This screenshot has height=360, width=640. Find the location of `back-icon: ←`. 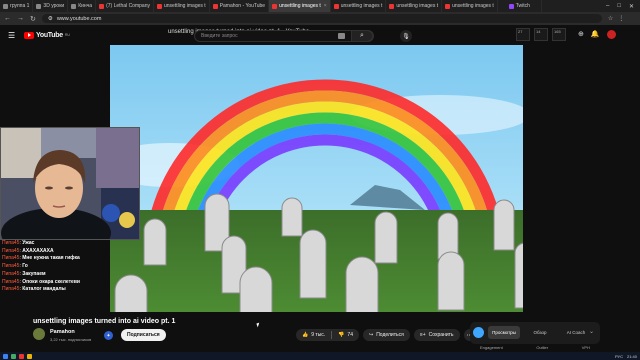

back-icon: ← is located at coordinates (7, 18).